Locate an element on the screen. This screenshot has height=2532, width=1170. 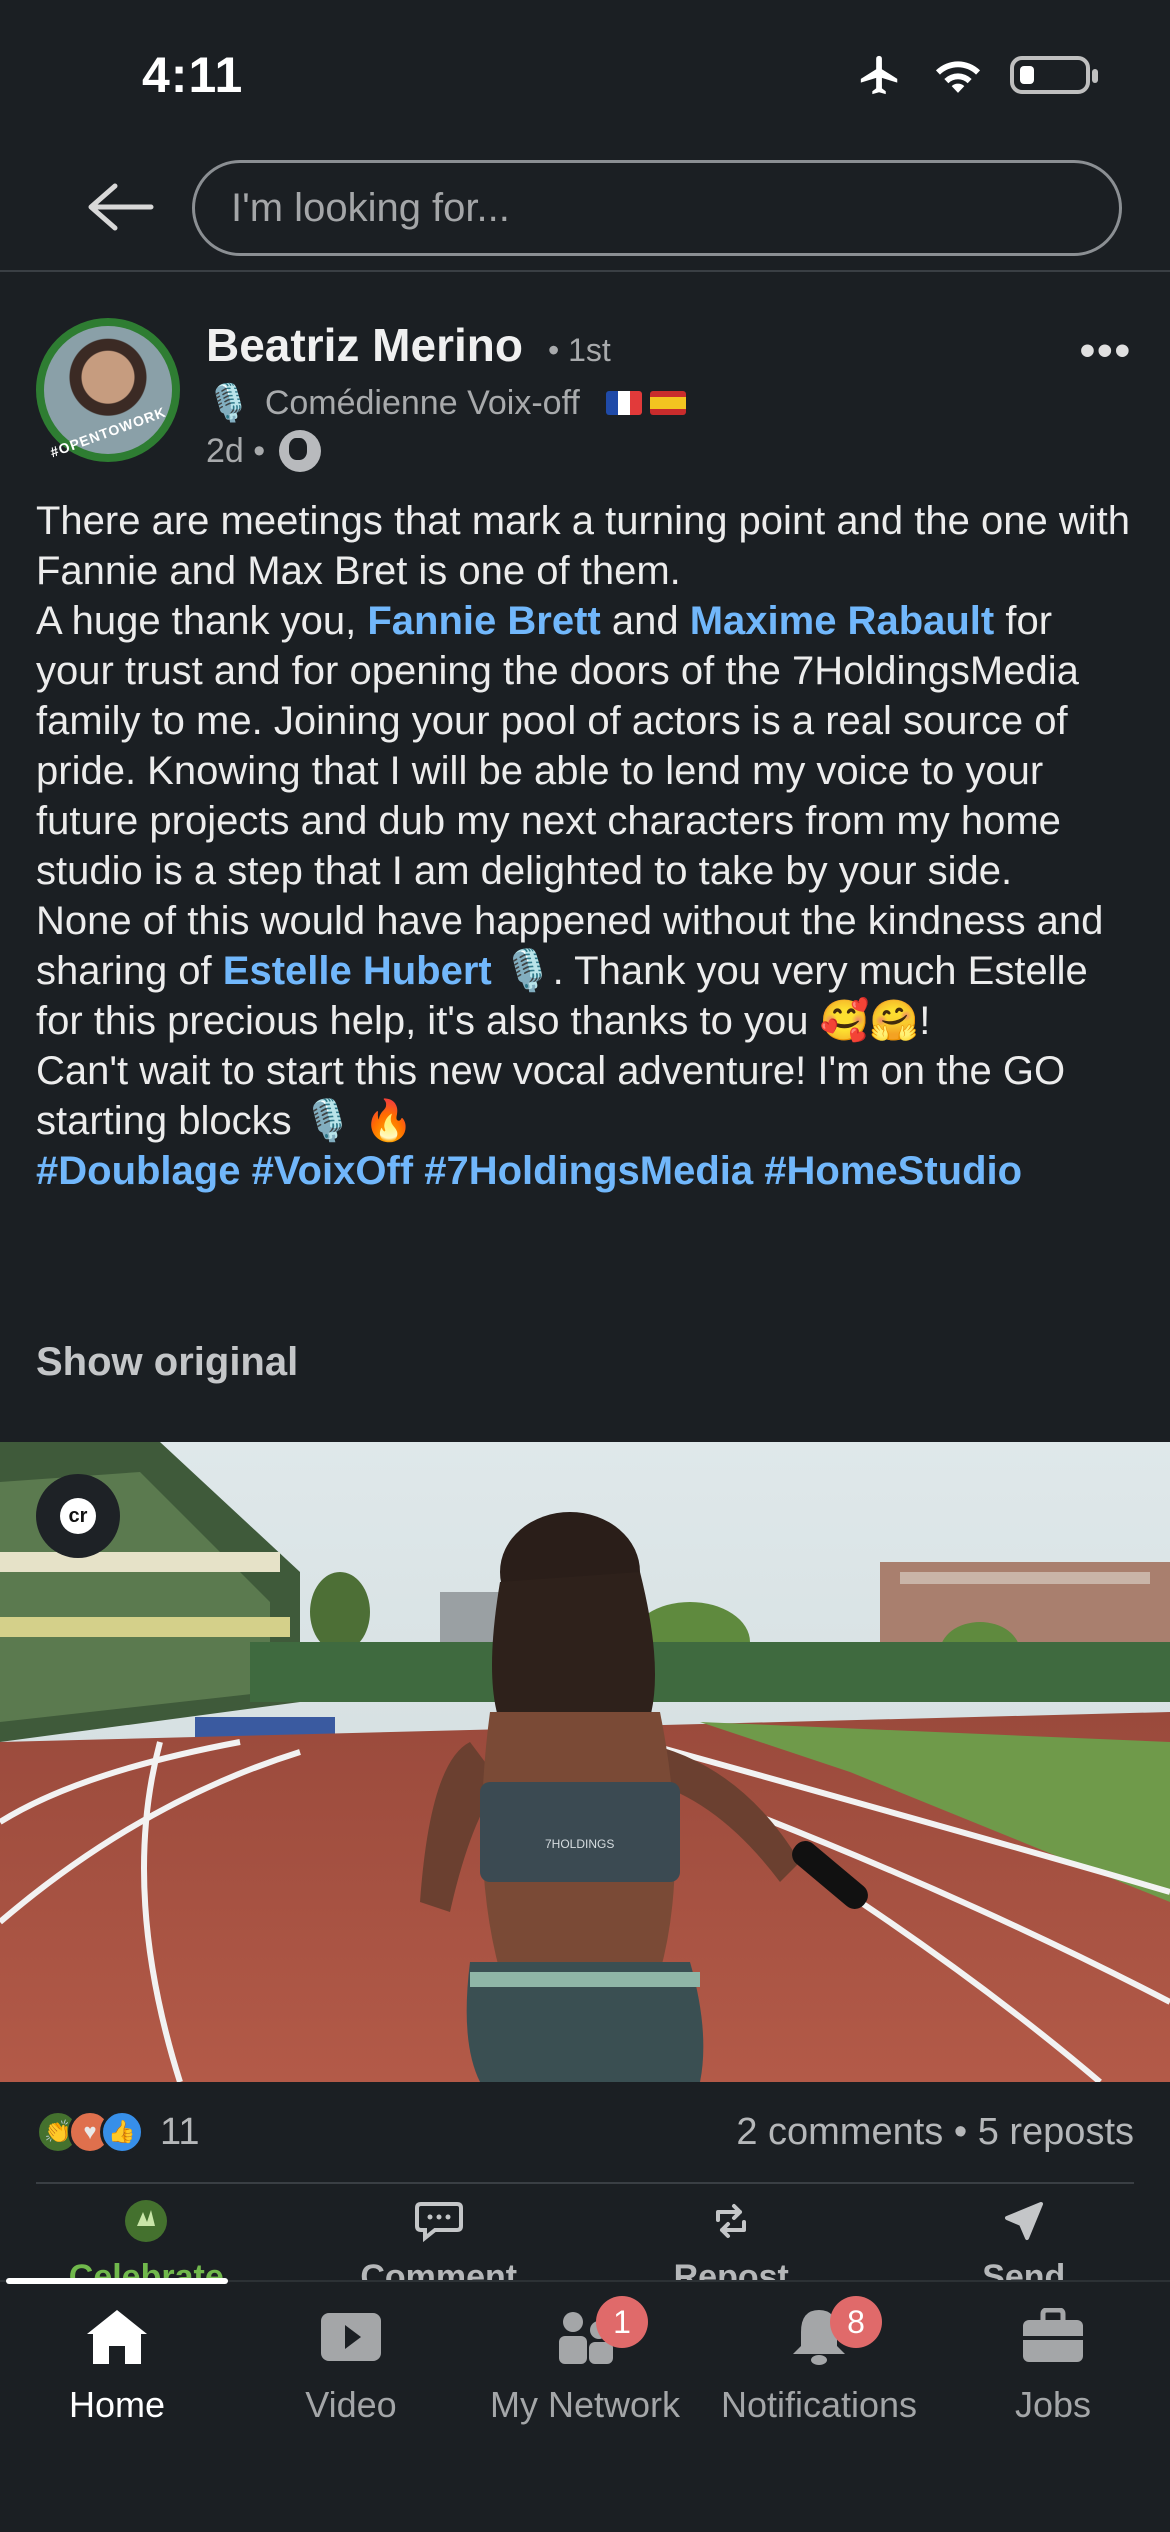
search-box is located at coordinates (657, 208).